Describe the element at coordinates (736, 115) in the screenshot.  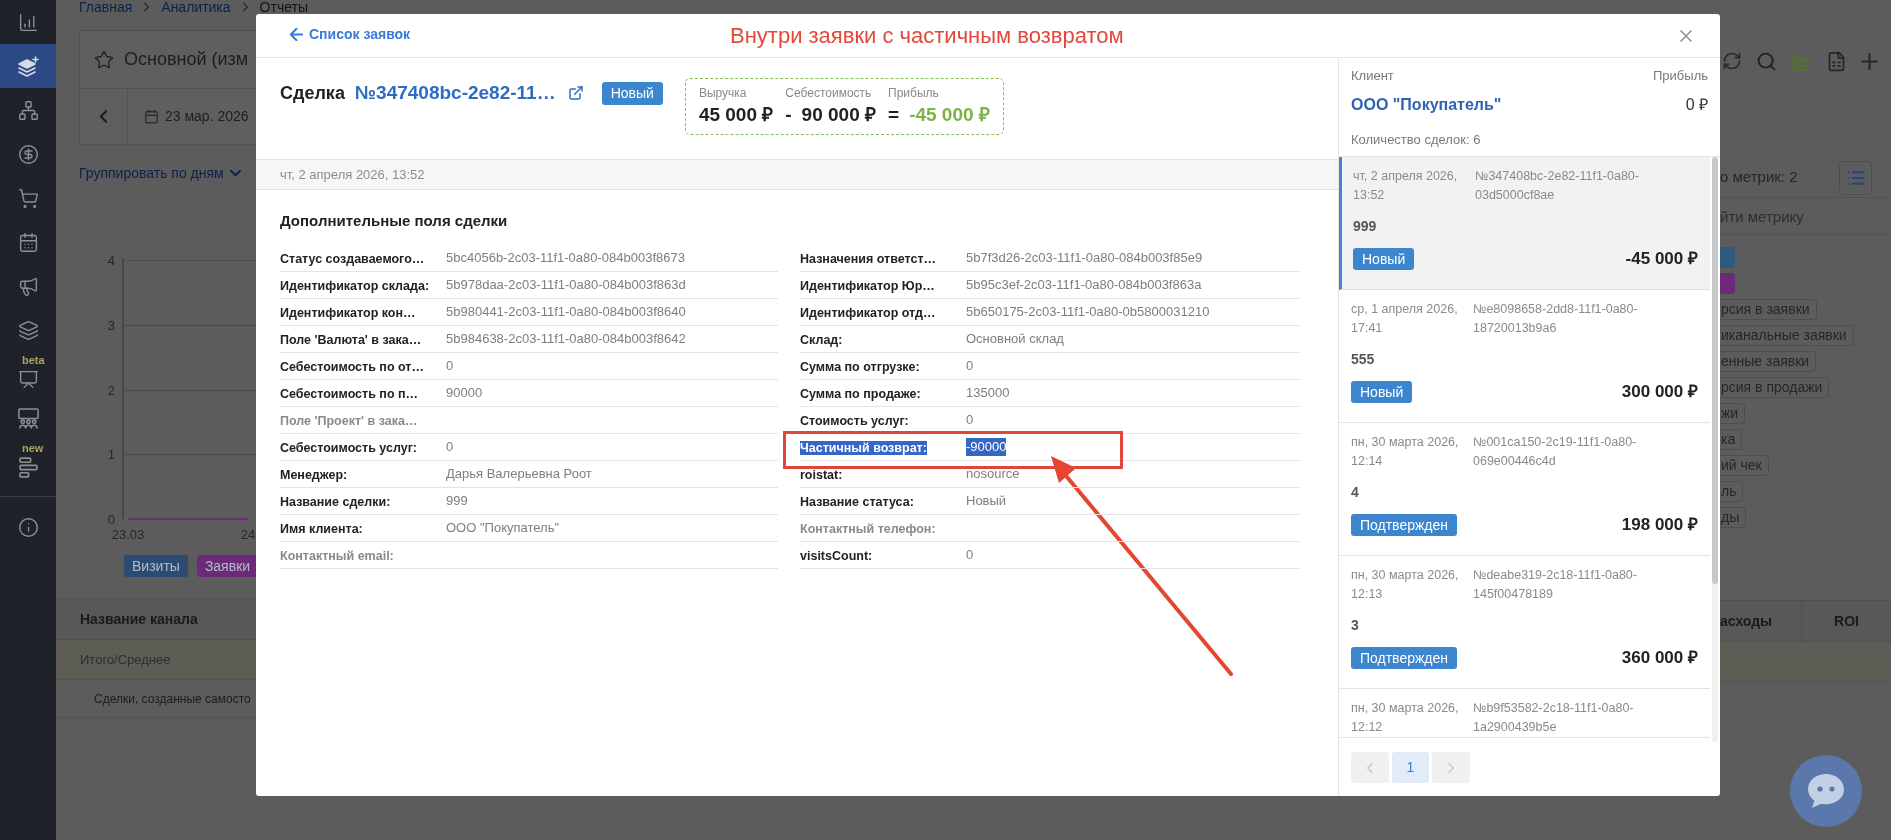
I see `summary-value: 45 000 ₽` at that location.